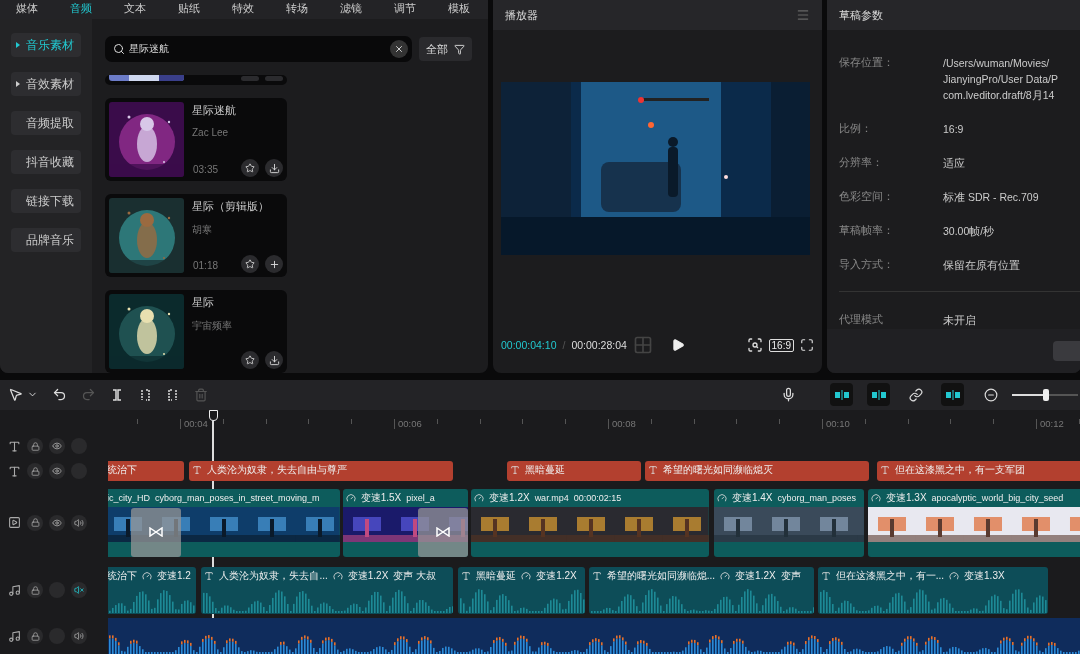  What do you see at coordinates (196, 139) in the screenshot?
I see `music-card: 星际迷航 Zac Lee 03:35` at bounding box center [196, 139].